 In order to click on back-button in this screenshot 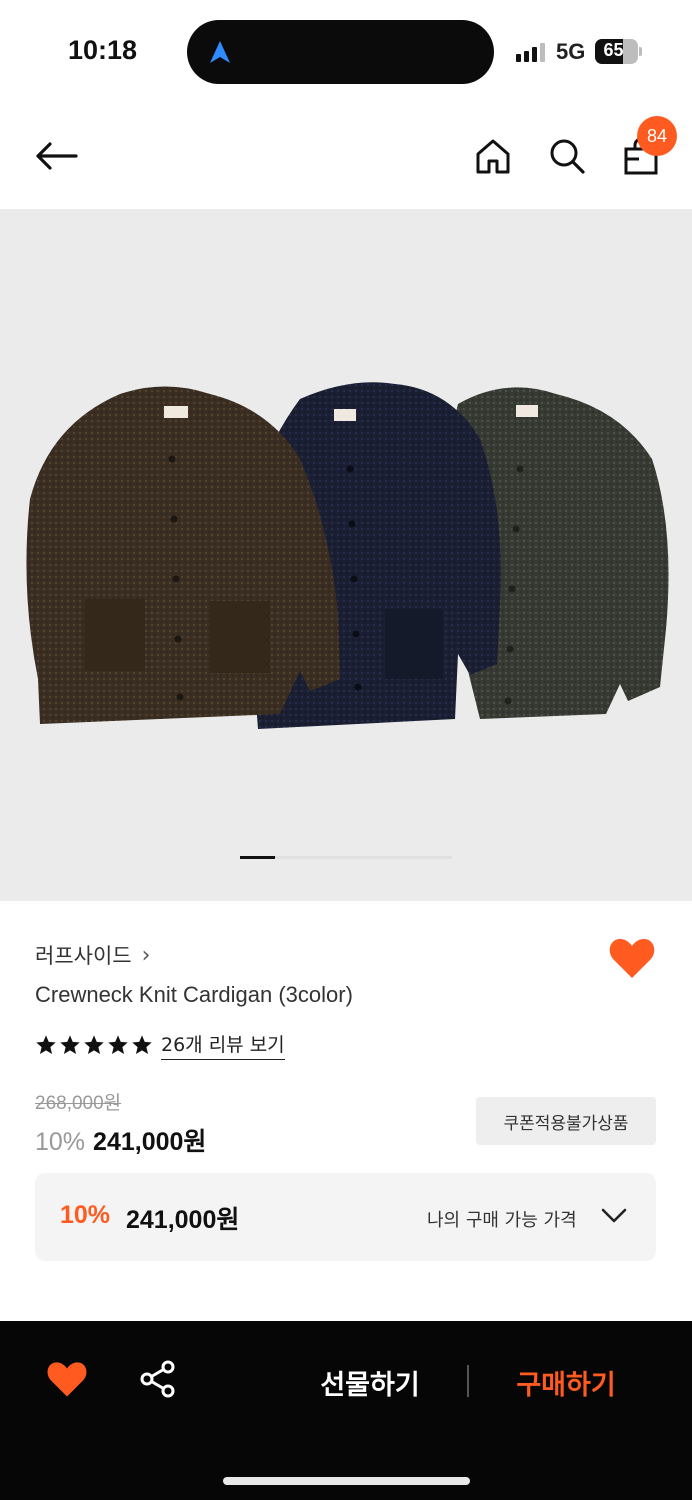, I will do `click(56, 156)`.